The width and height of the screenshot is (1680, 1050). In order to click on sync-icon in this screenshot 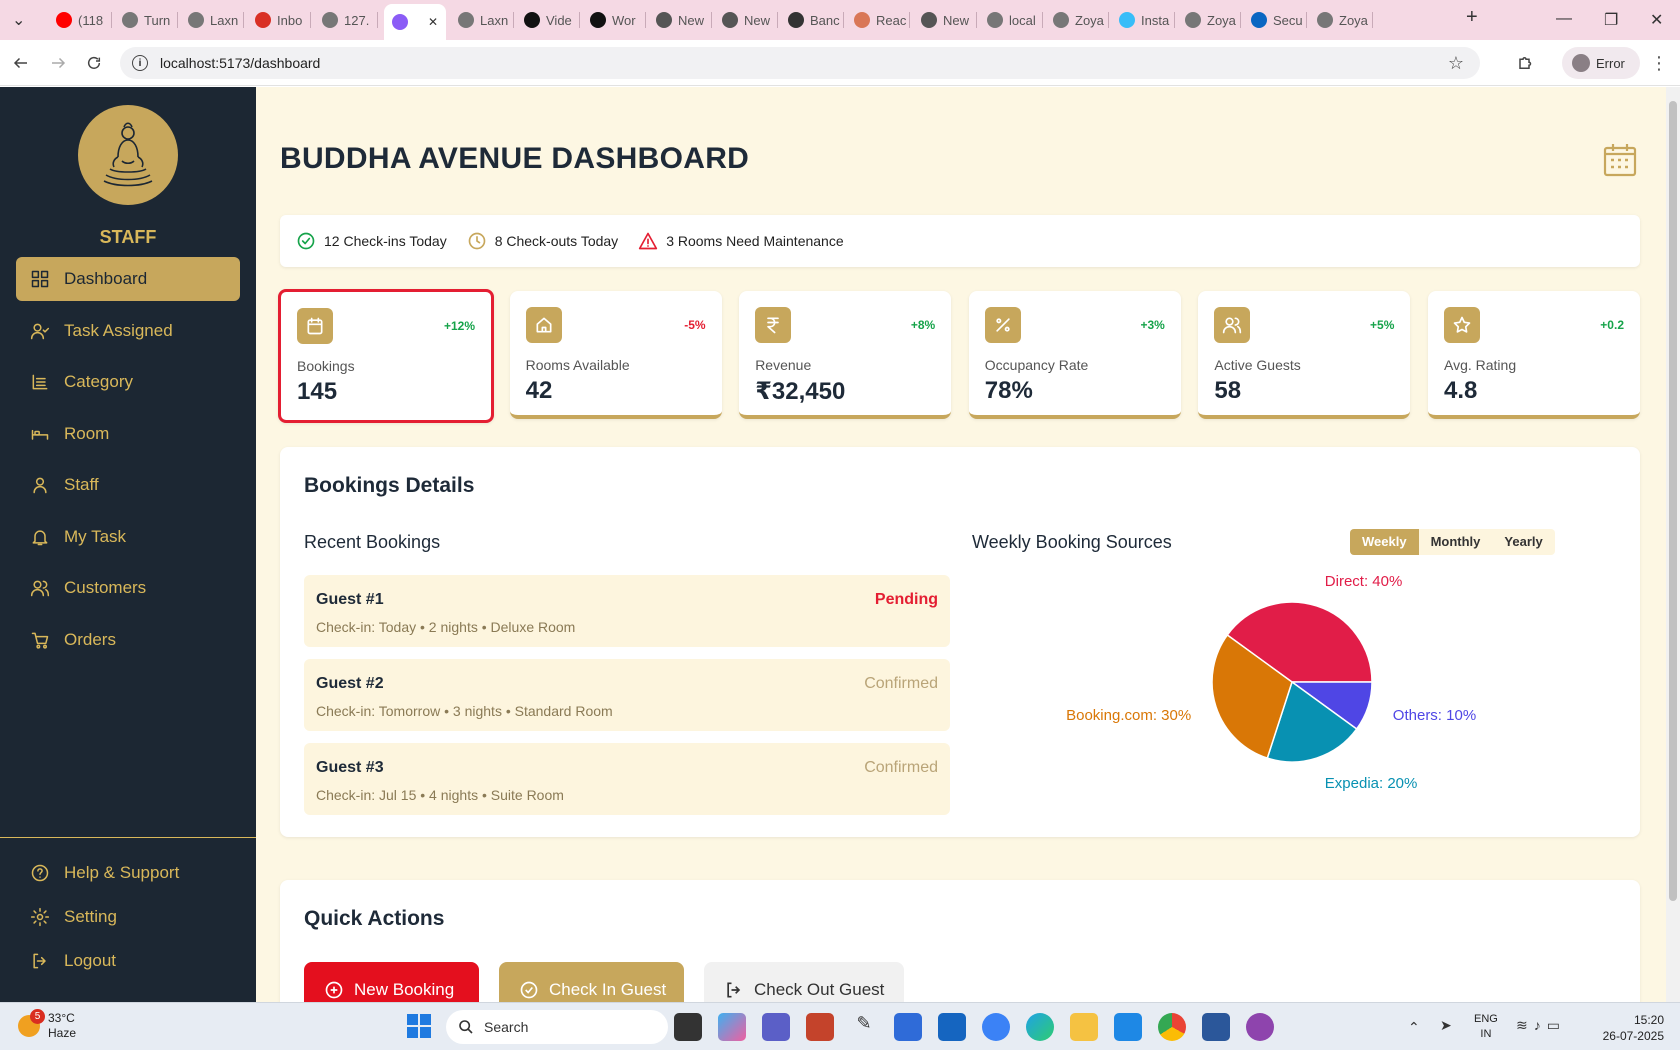, I will do `click(996, 1027)`.